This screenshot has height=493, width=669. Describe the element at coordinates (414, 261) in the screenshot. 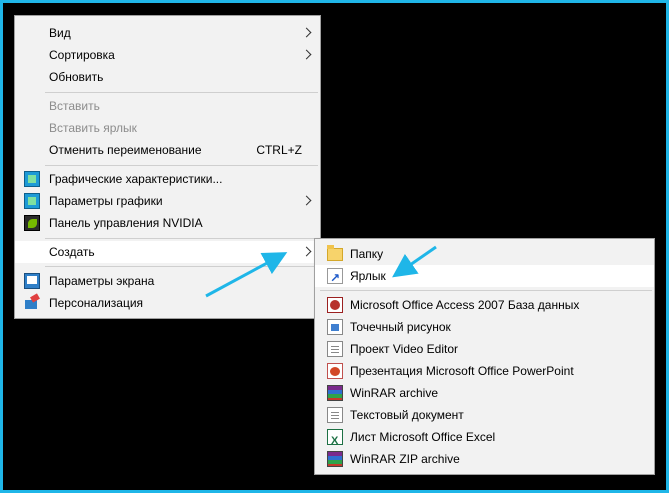

I see `arrow-to-shortcut` at that location.